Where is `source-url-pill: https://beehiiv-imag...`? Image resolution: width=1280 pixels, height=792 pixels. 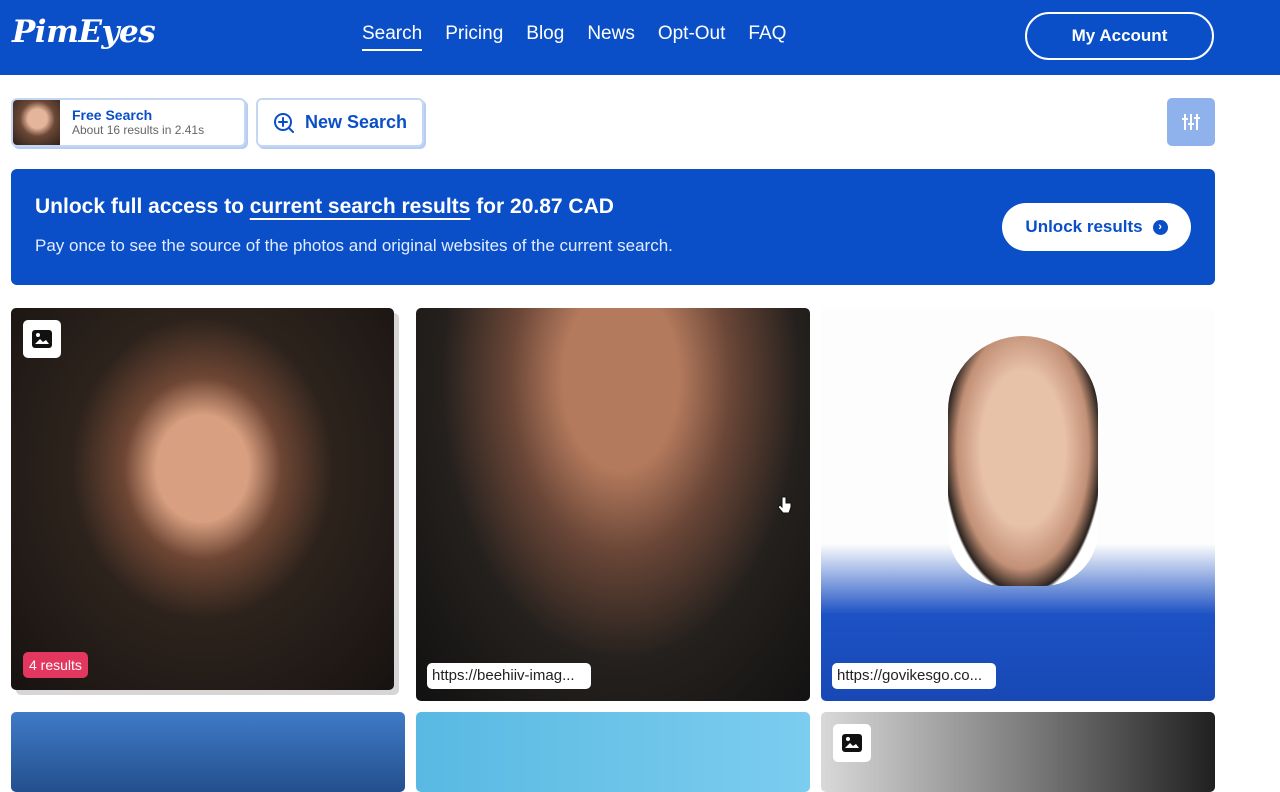
source-url-pill: https://beehiiv-imag... is located at coordinates (509, 676).